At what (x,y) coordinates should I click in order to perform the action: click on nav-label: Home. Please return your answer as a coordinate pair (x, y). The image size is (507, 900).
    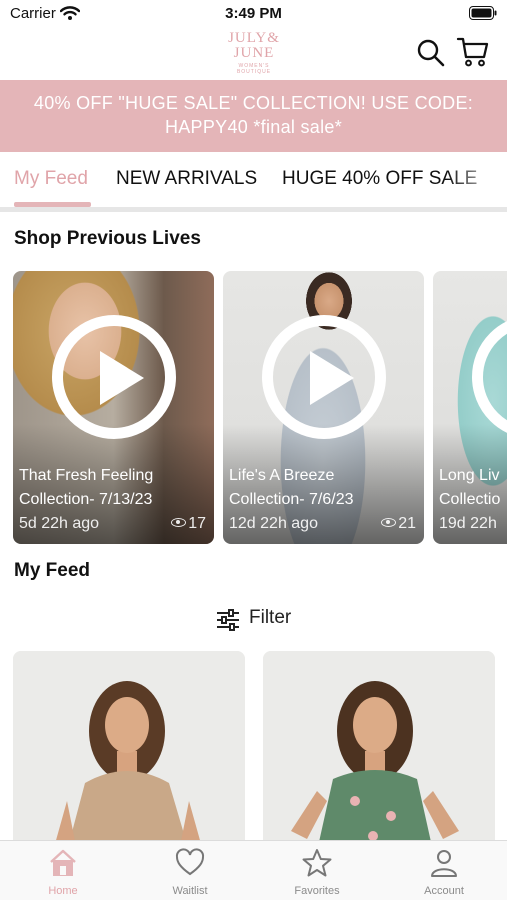
    Looking at the image, I should click on (63, 891).